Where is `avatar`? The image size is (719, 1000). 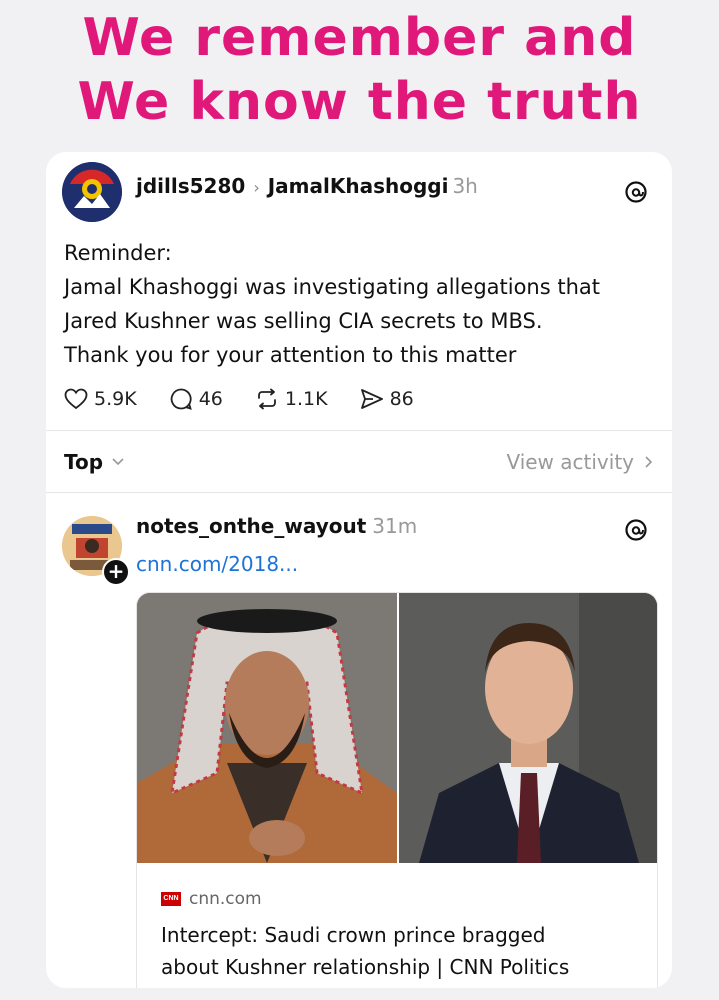 avatar is located at coordinates (92, 192).